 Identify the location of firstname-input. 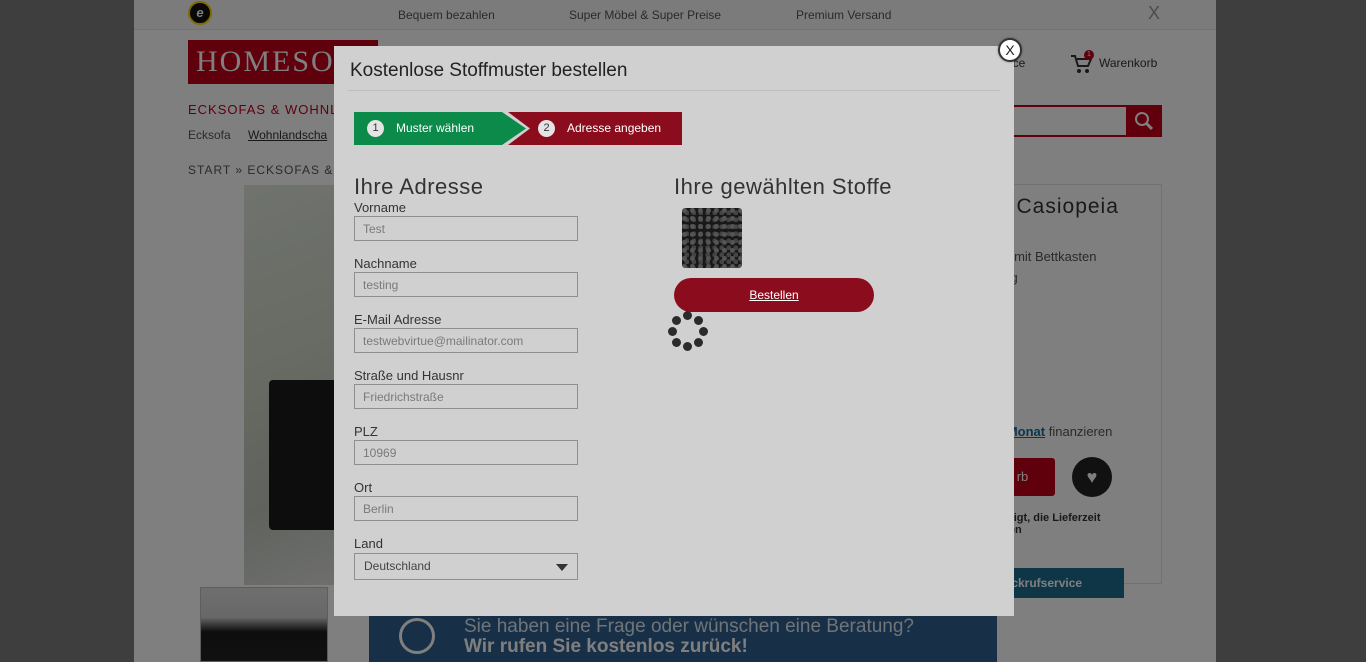
(466, 228).